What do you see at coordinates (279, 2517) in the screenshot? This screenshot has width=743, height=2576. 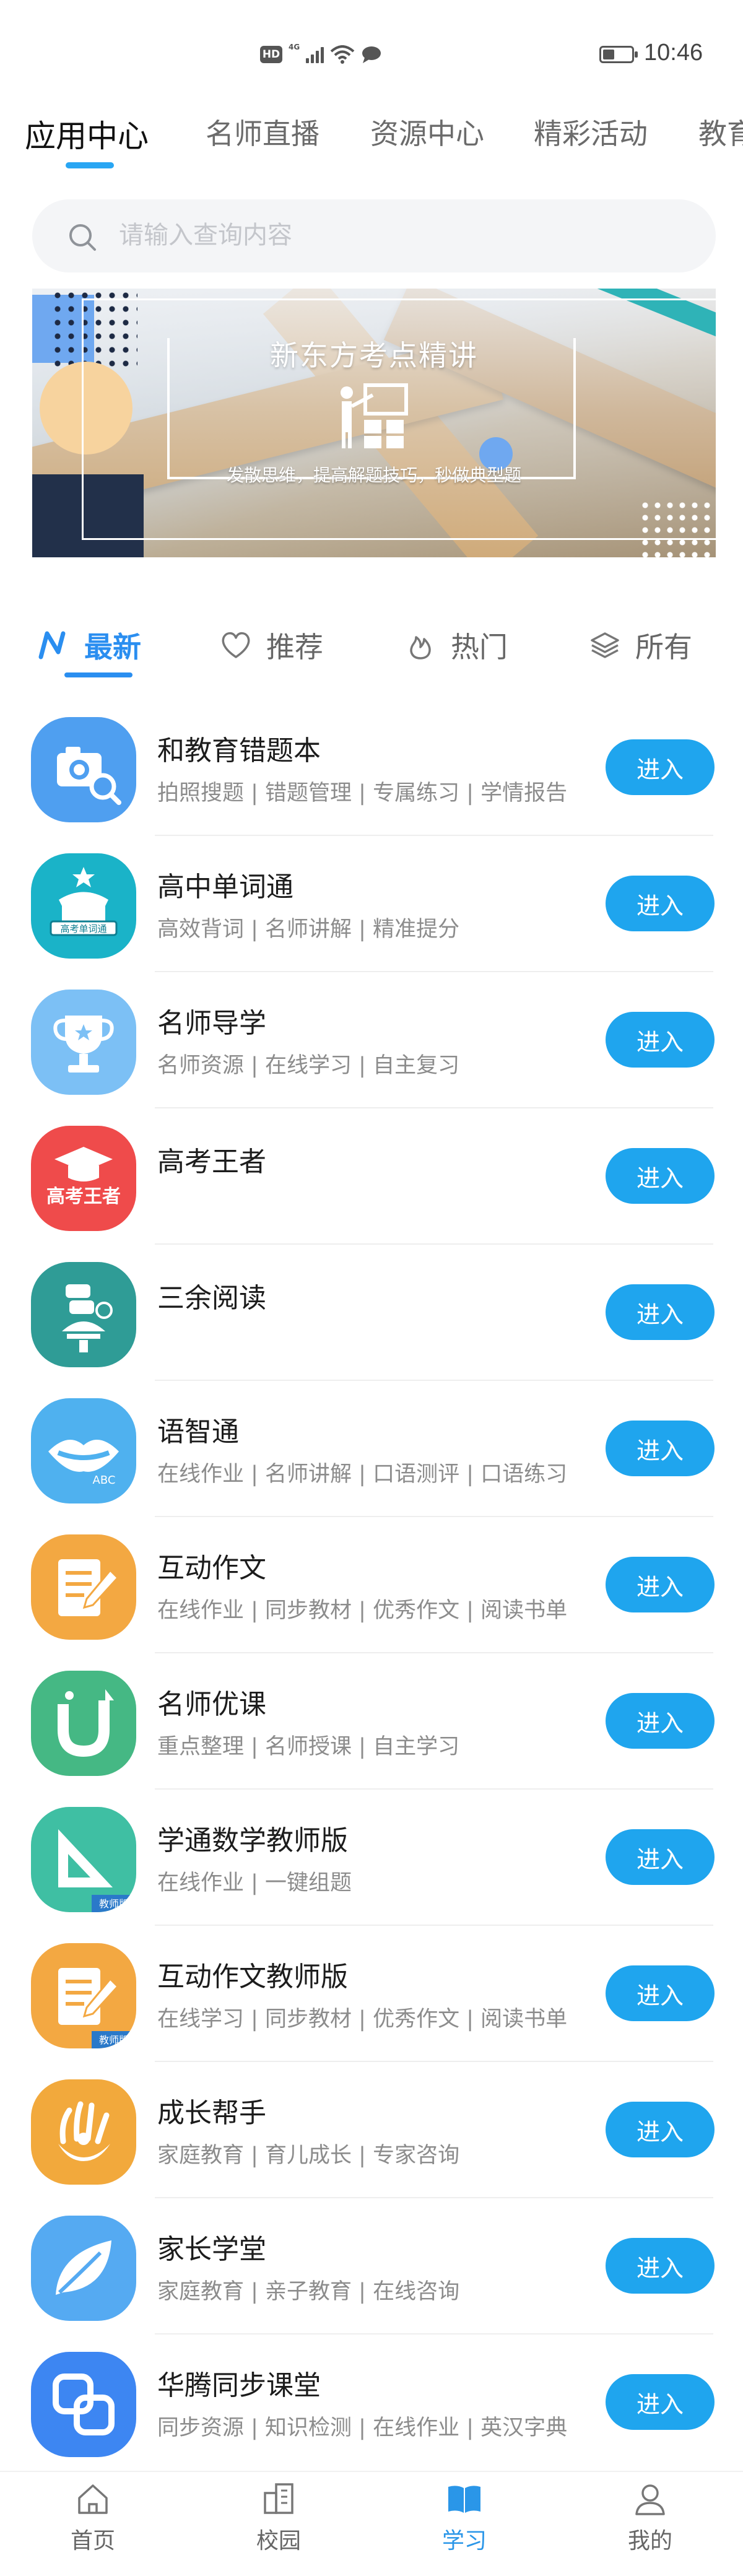 I see `nav-campus: 校园` at bounding box center [279, 2517].